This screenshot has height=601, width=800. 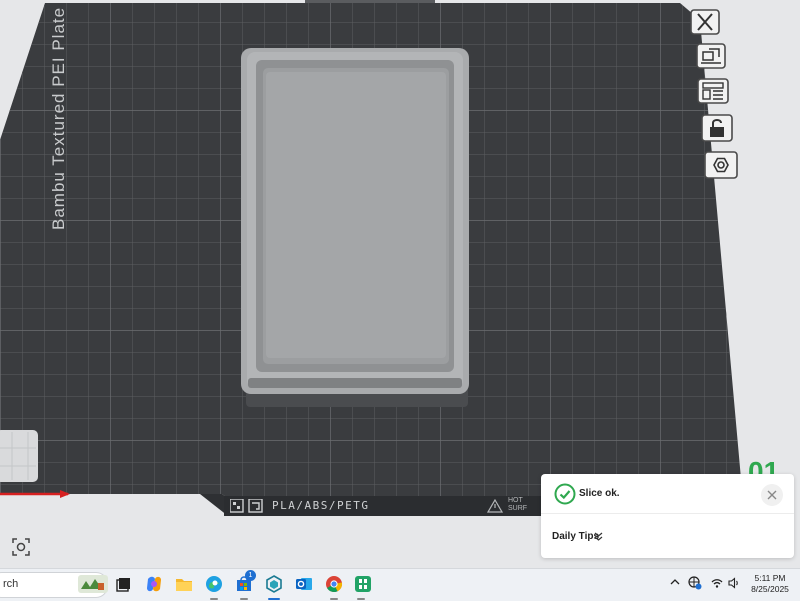 I want to click on copilot-button, so click(x=154, y=584).